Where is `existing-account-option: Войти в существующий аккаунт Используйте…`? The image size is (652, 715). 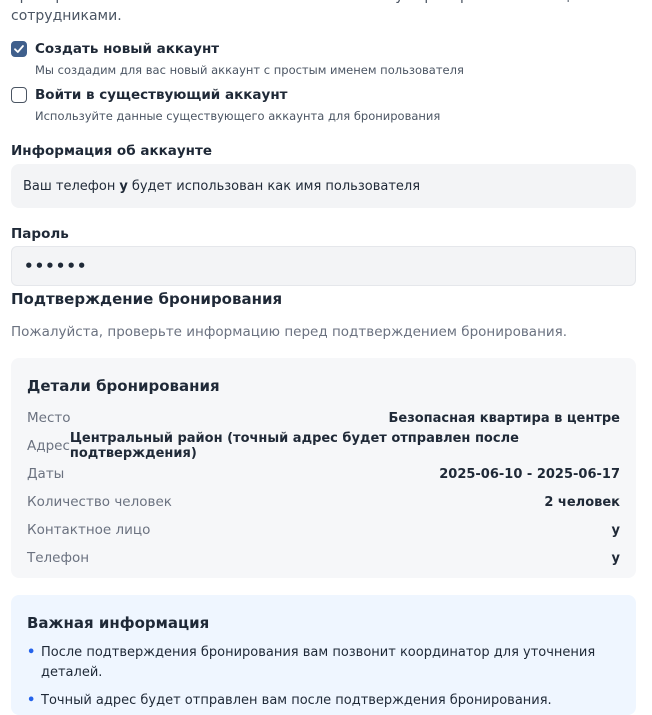
existing-account-option: Войти в существующий аккаунт Используйте… is located at coordinates (323, 105).